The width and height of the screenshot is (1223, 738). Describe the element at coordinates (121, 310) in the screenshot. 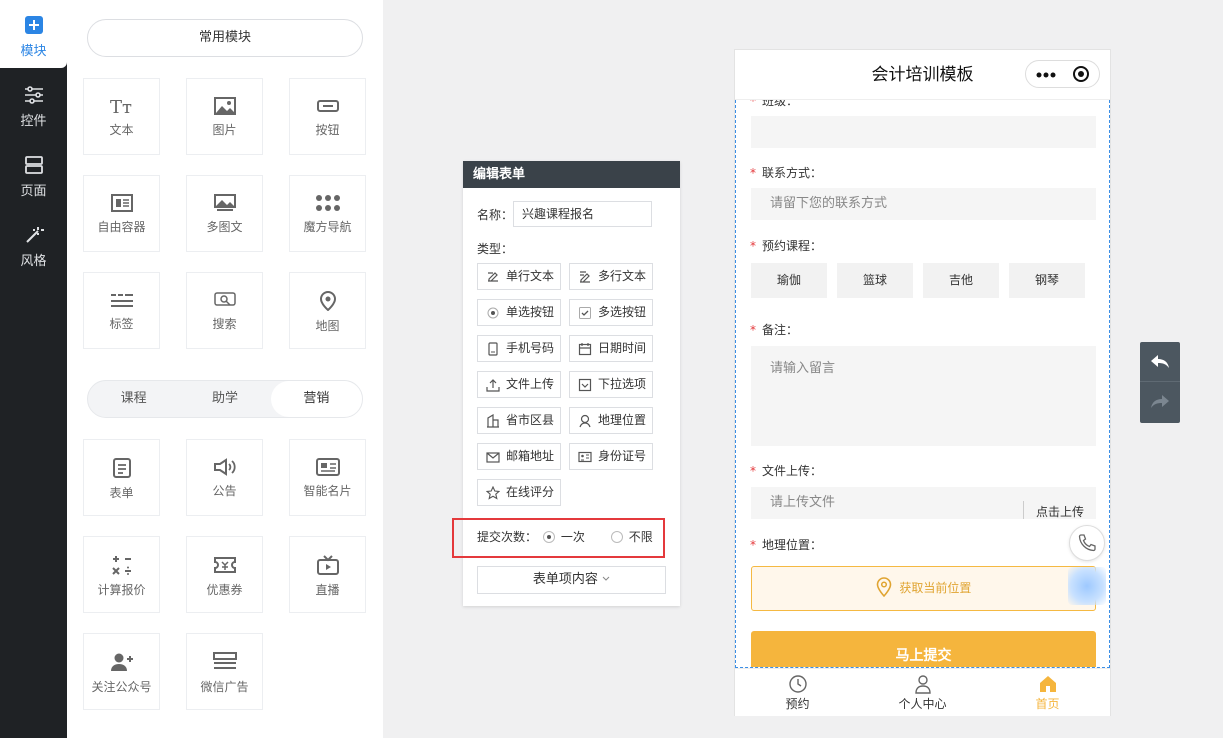

I see `tile-tag: 标签` at that location.